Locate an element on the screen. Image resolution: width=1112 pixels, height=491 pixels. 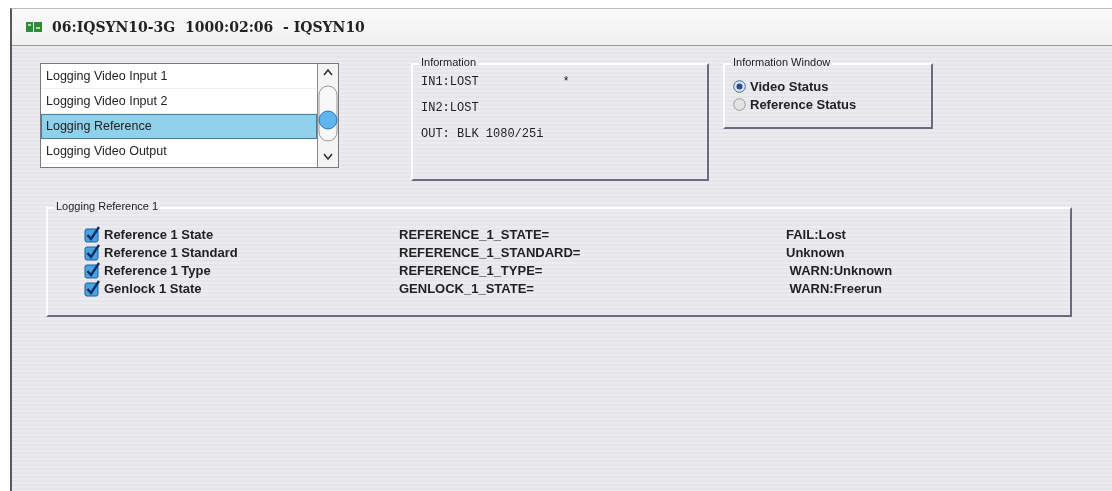
status-value: WARN:Unknown is located at coordinates (840, 270).